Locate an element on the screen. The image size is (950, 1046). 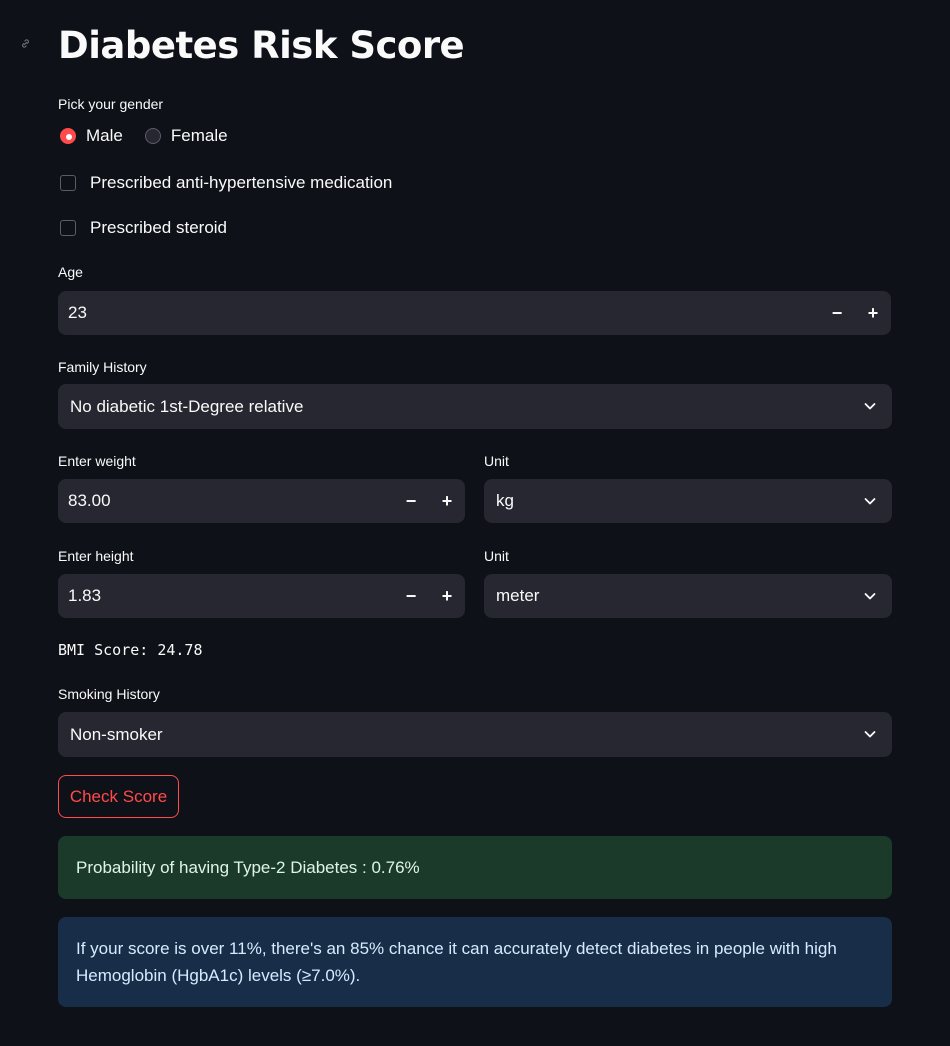
weight-value: 83.00 is located at coordinates (89, 501).